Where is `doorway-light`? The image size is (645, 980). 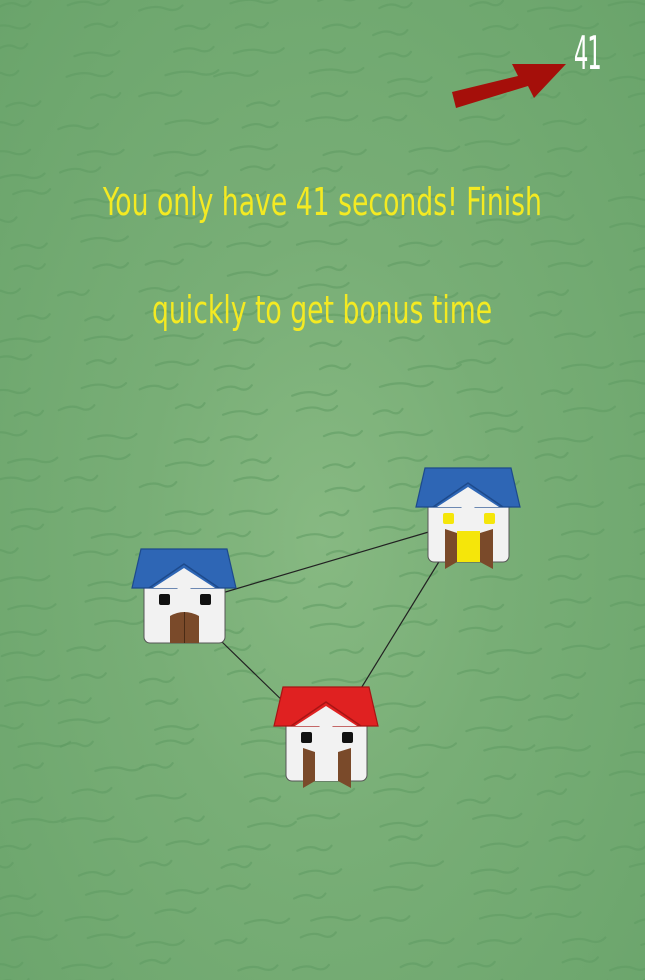 doorway-light is located at coordinates (468, 546).